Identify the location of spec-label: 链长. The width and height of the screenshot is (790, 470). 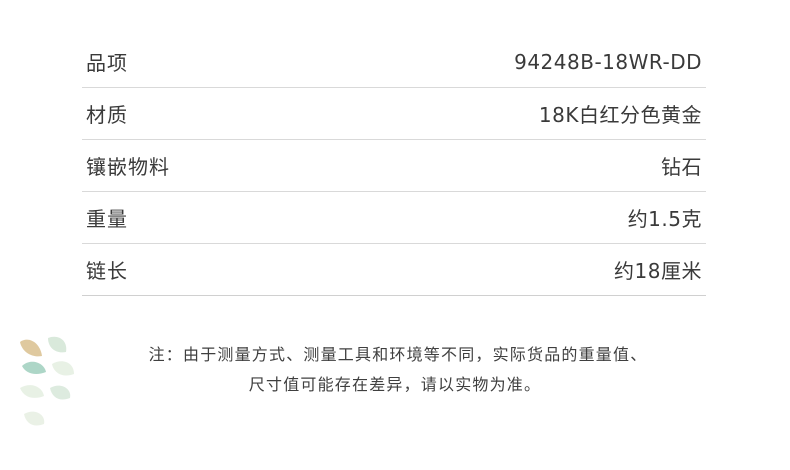
(107, 271).